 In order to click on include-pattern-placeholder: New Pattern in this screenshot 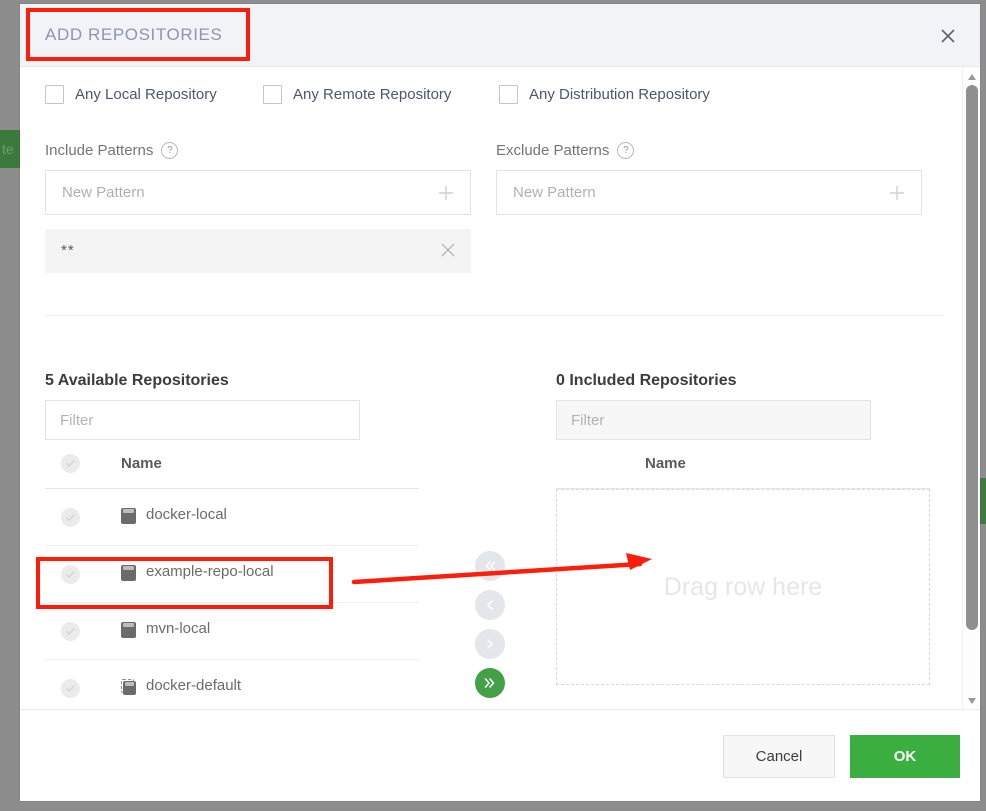, I will do `click(103, 192)`.